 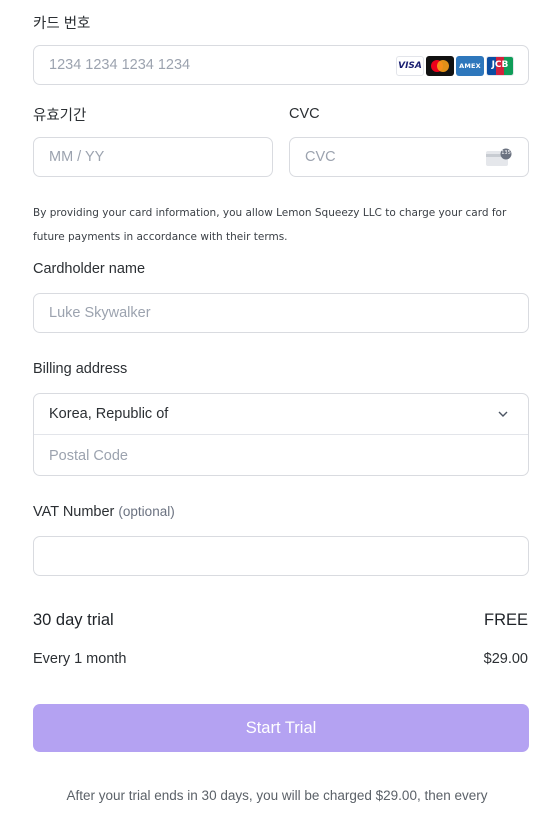 What do you see at coordinates (109, 414) in the screenshot?
I see `country-value: Korea, Republic of` at bounding box center [109, 414].